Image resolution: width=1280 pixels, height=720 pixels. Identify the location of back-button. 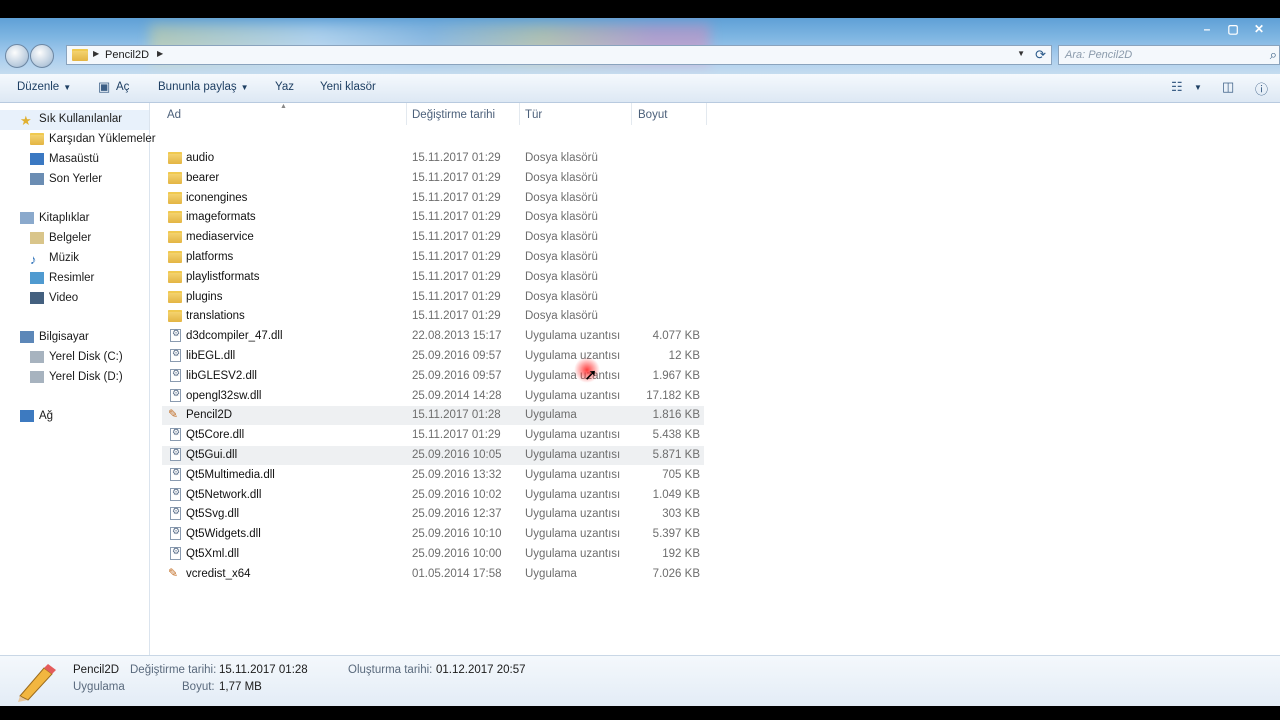
(17, 56).